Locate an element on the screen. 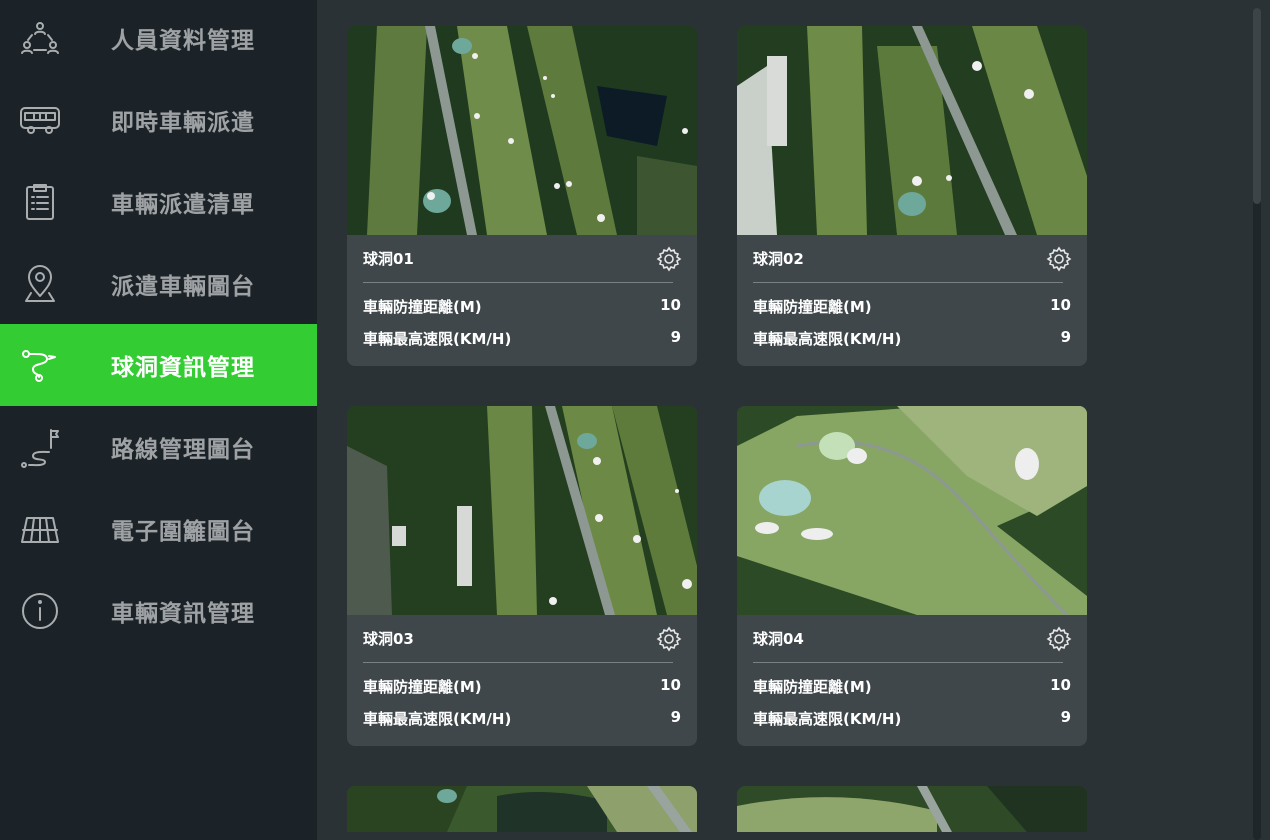 This screenshot has height=840, width=1270. sidebar-item-geofence-map: 電子圍籬圖台 is located at coordinates (158, 529).